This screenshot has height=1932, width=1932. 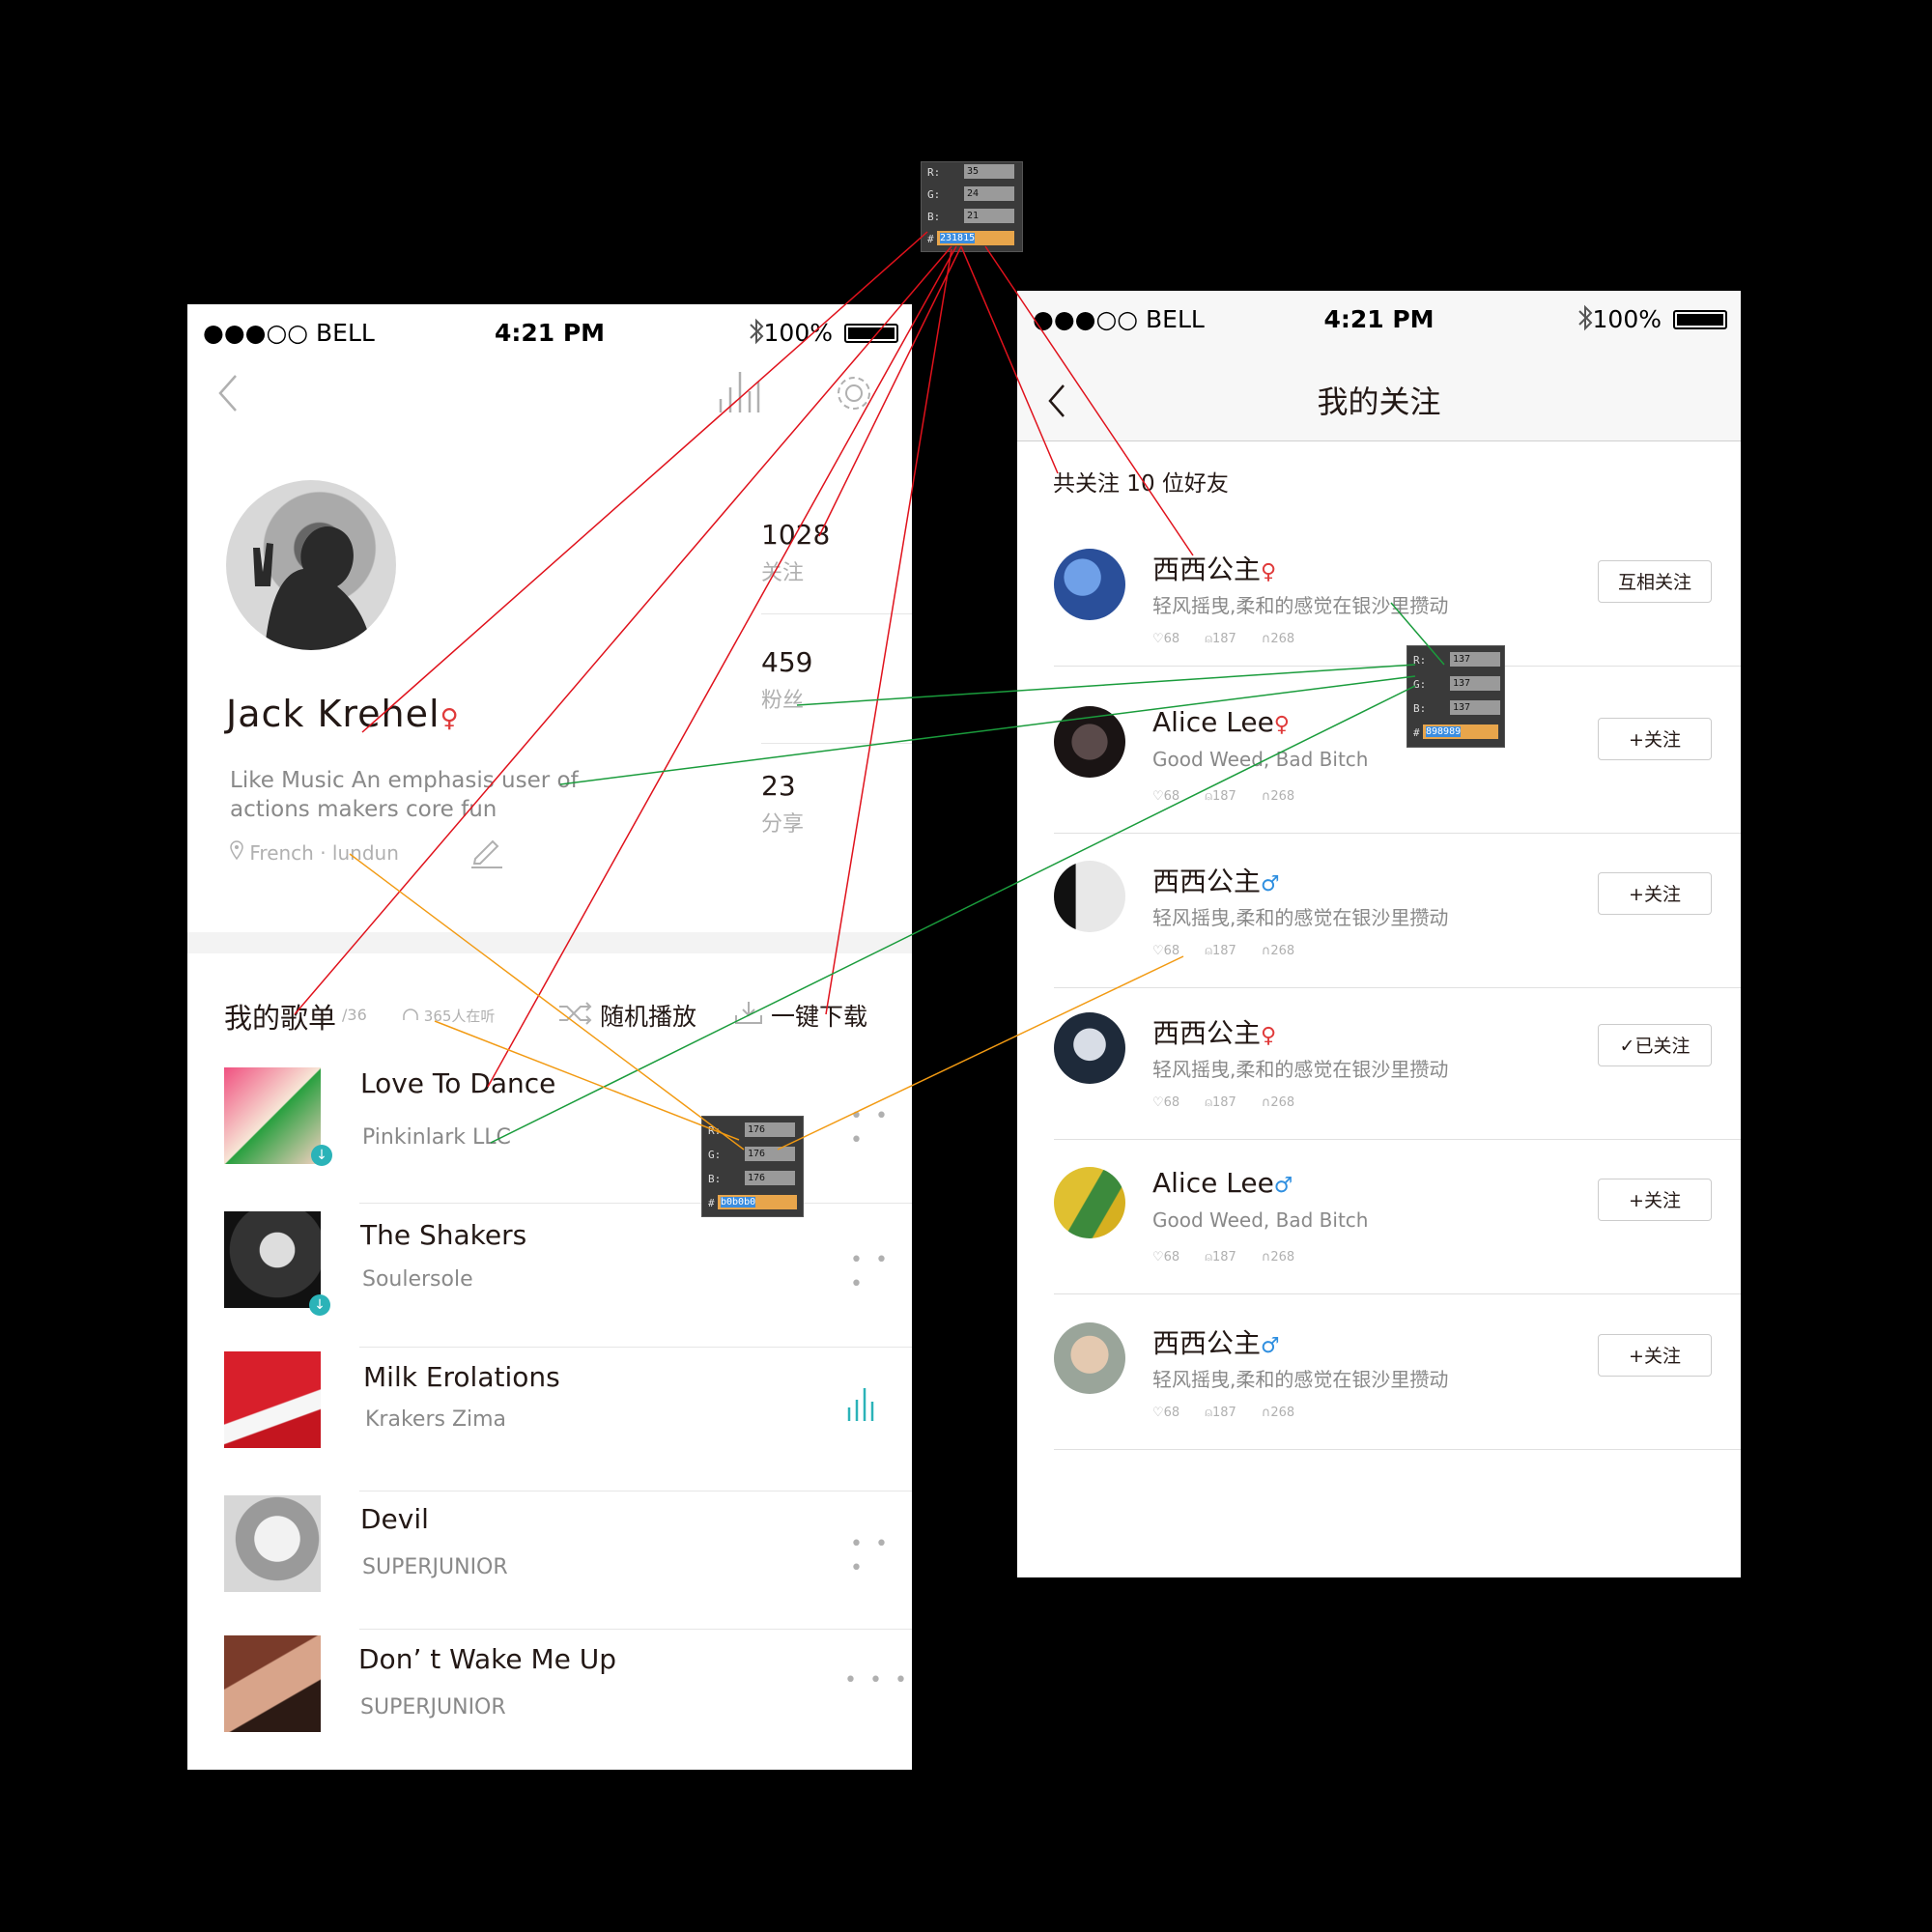 What do you see at coordinates (1655, 581) in the screenshot?
I see `follow-button: 互相关注` at bounding box center [1655, 581].